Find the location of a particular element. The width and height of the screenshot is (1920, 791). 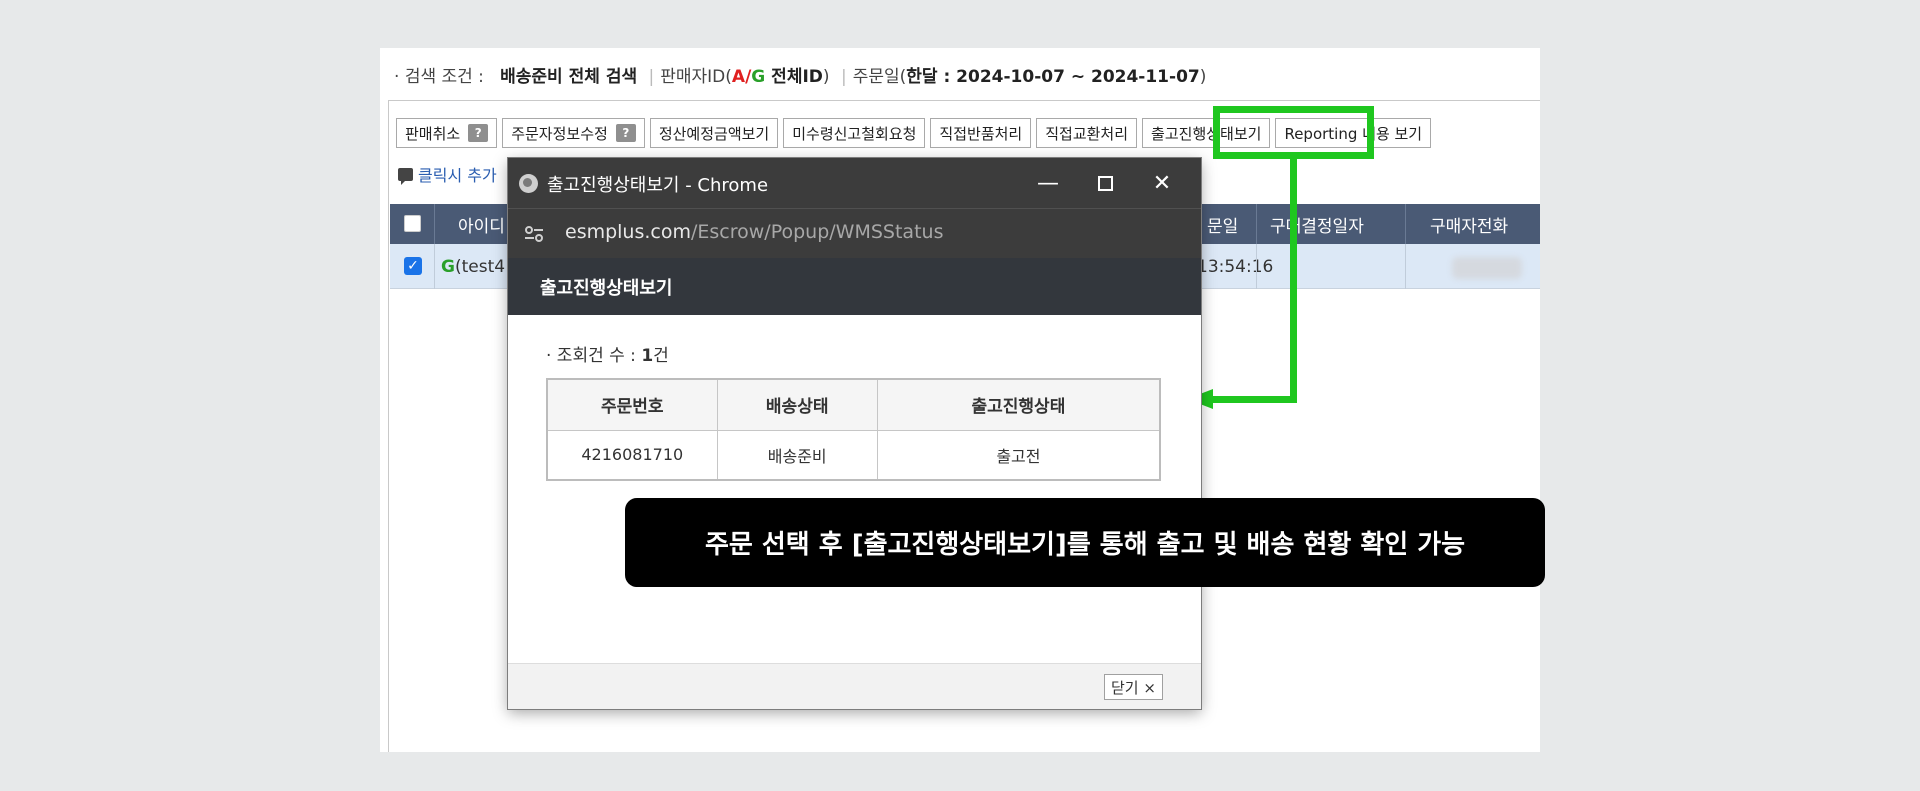

callout-banner: 주문 선택 후 [출고진행상태보기]를 통해 출고 및 배송 현황 확인 가능 is located at coordinates (1085, 542).